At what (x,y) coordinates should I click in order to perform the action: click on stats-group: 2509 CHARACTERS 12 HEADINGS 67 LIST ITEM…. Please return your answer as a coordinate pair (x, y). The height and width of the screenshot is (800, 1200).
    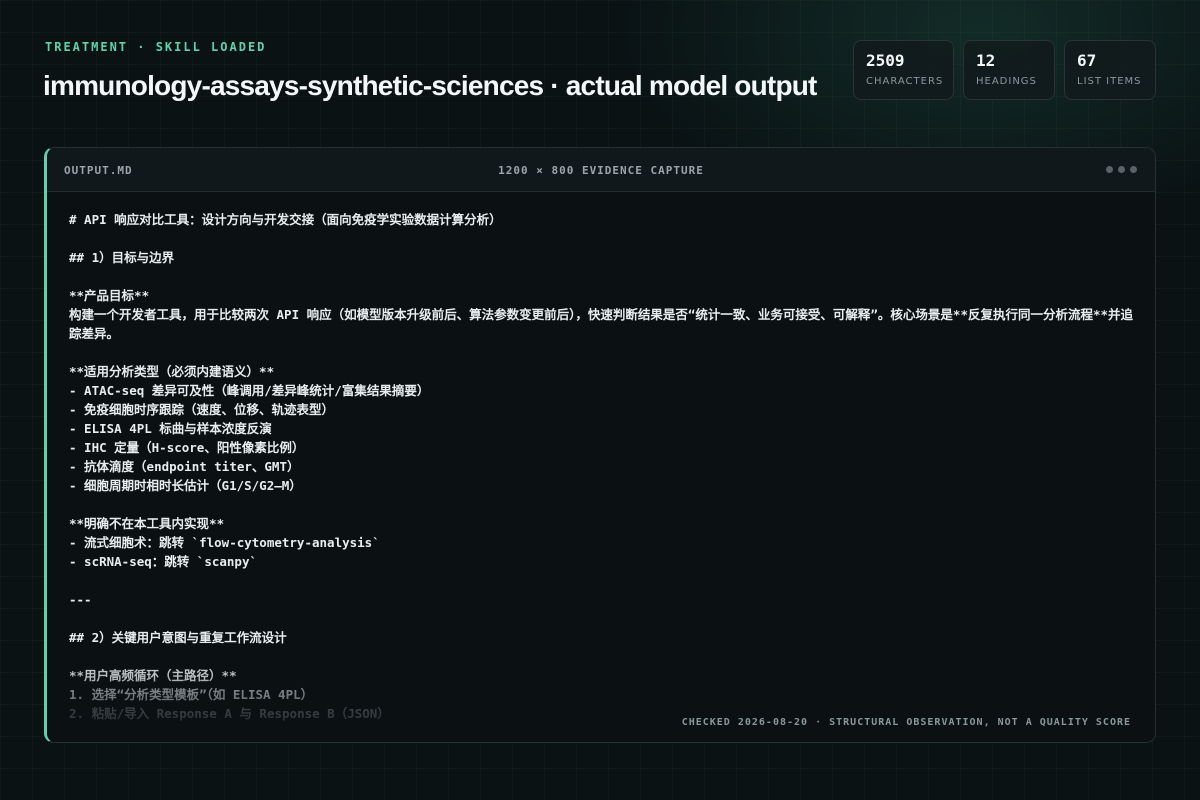
    Looking at the image, I should click on (1004, 70).